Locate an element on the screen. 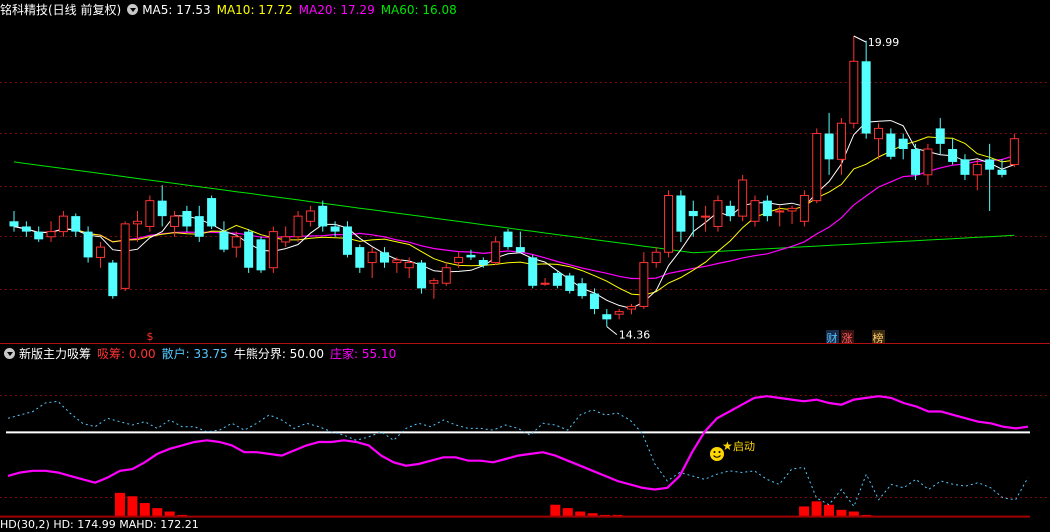 This screenshot has width=1050, height=532. cai-marker: 财 is located at coordinates (832, 338).